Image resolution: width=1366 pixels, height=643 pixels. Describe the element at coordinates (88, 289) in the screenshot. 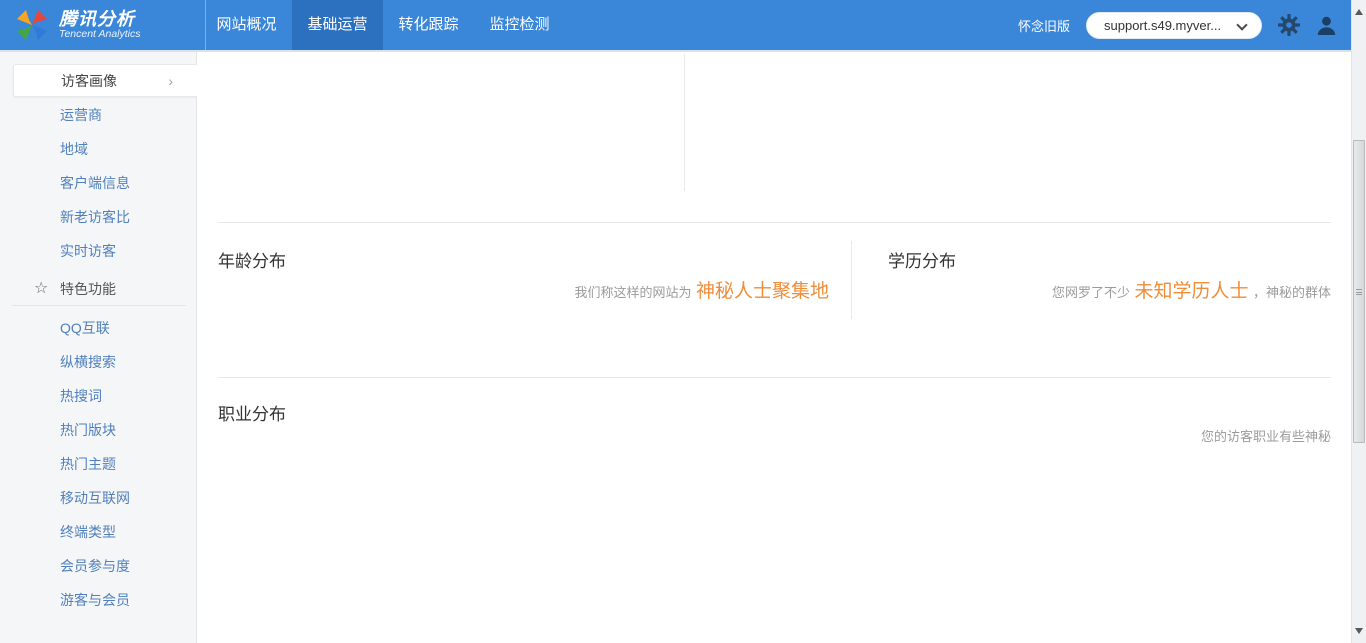

I see `sidebar-section-label: 特色功能` at that location.